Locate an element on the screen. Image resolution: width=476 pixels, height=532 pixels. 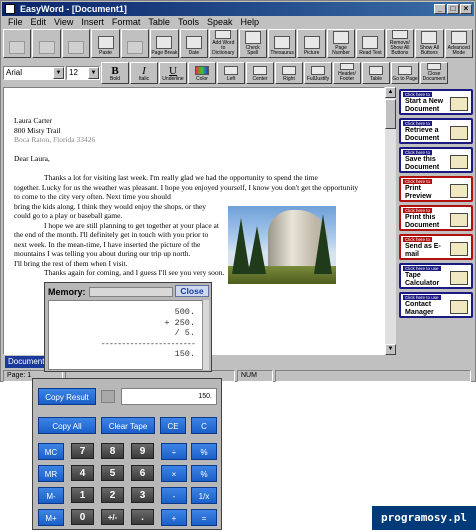
key-6: 6 is located at coordinates (142, 473).